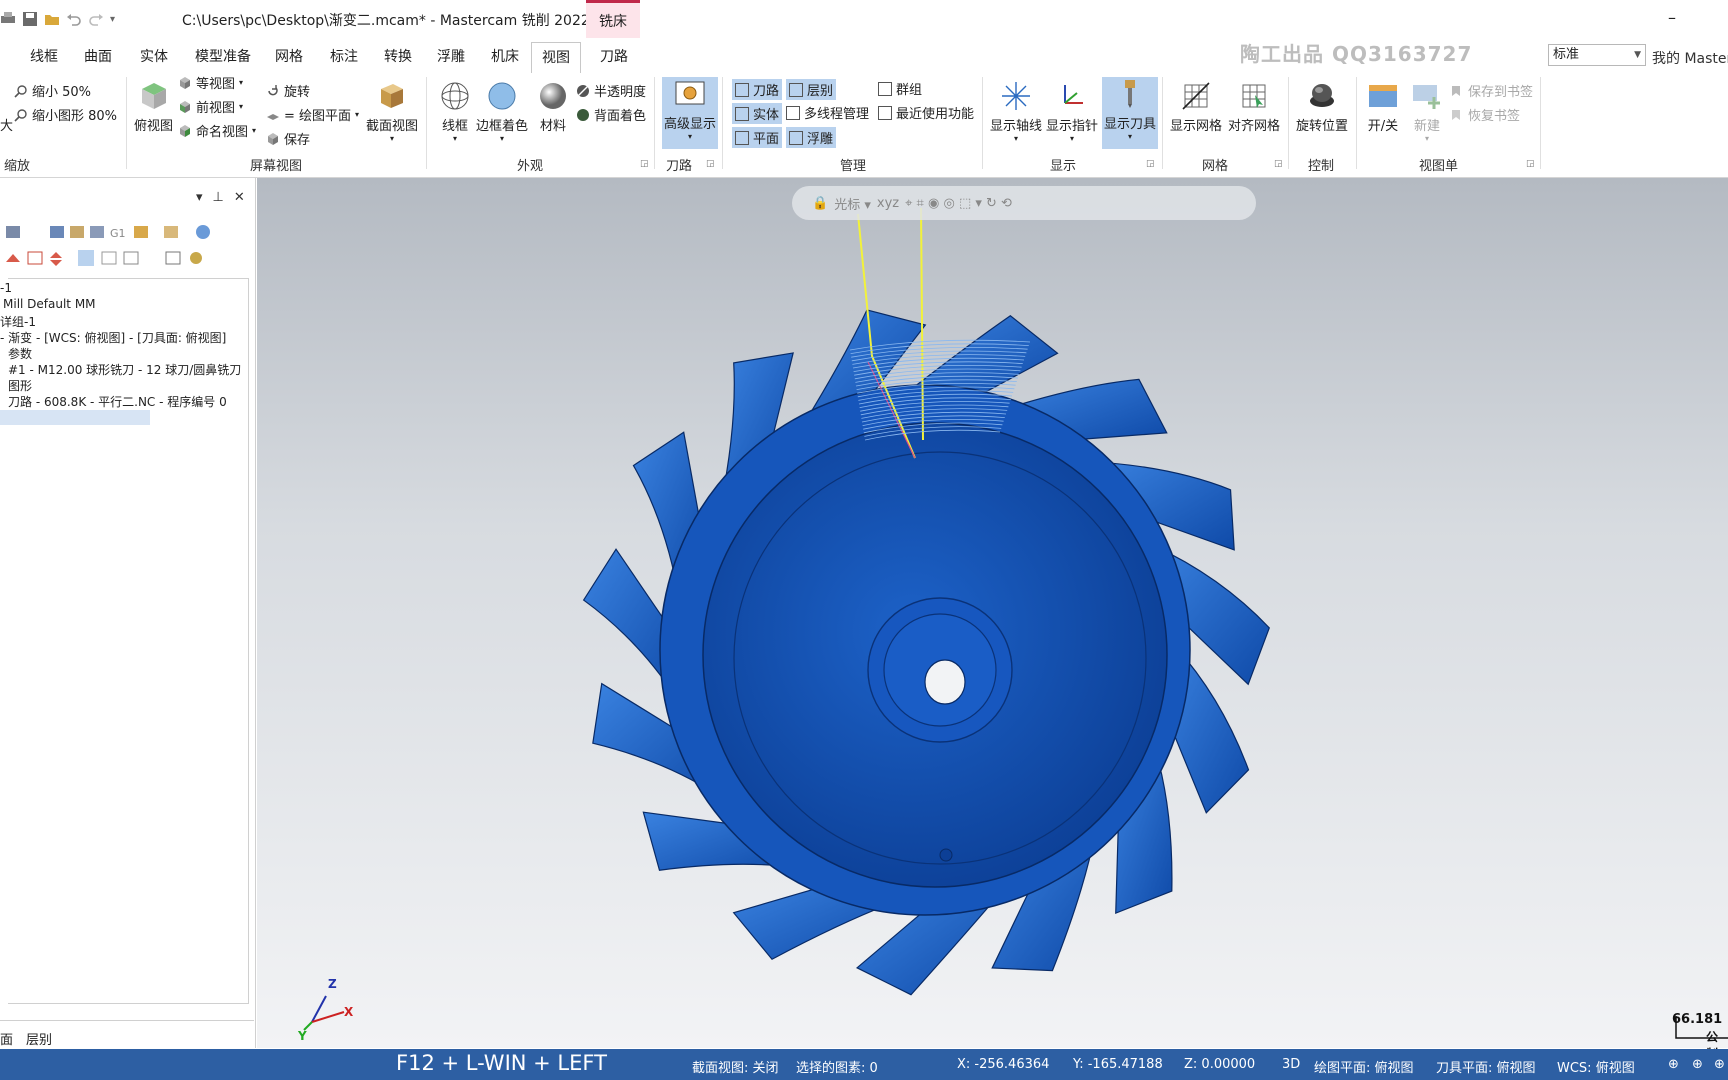 The image size is (1728, 1080). What do you see at coordinates (77, 232) in the screenshot?
I see `regen-dirty-icon` at bounding box center [77, 232].